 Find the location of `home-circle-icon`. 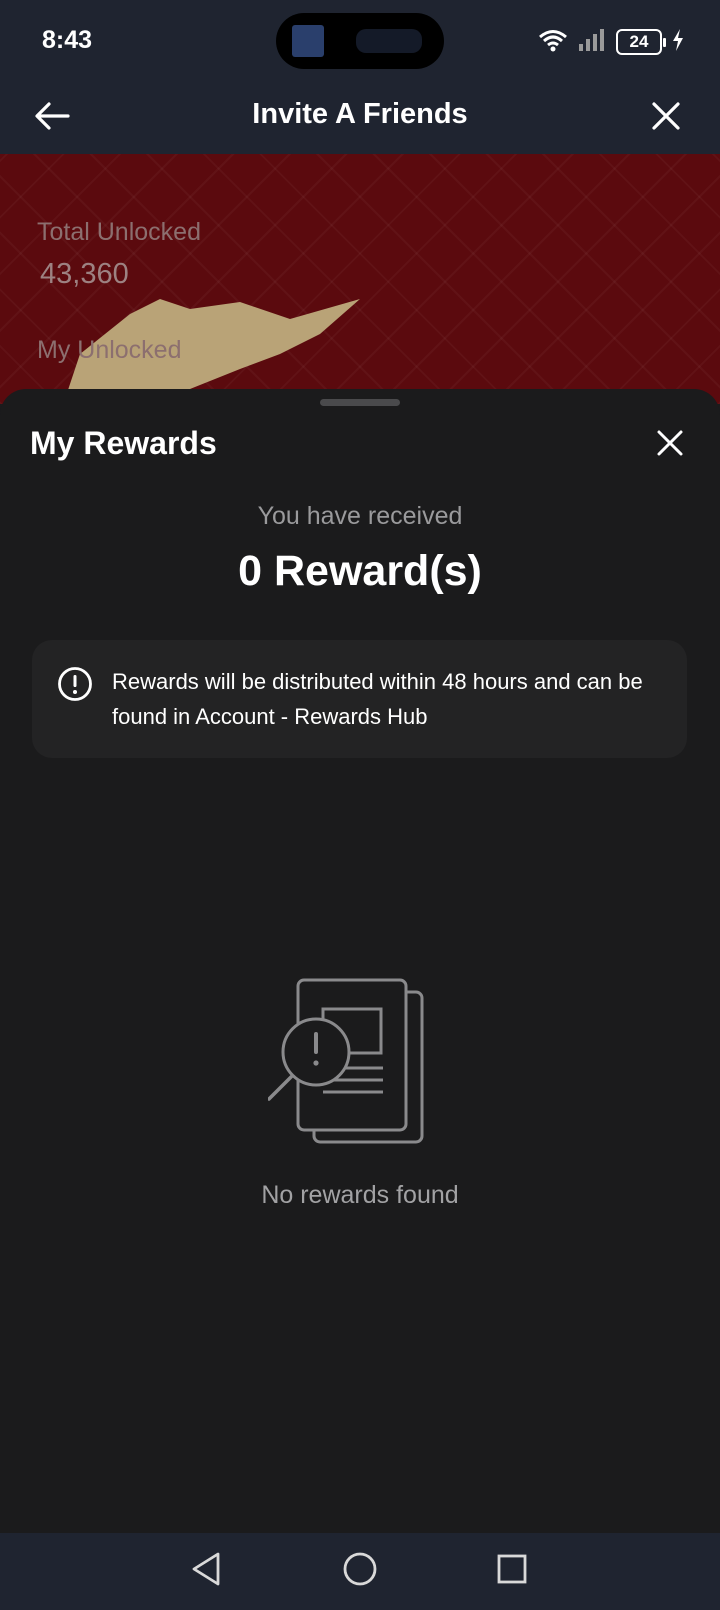

home-circle-icon is located at coordinates (360, 1571).